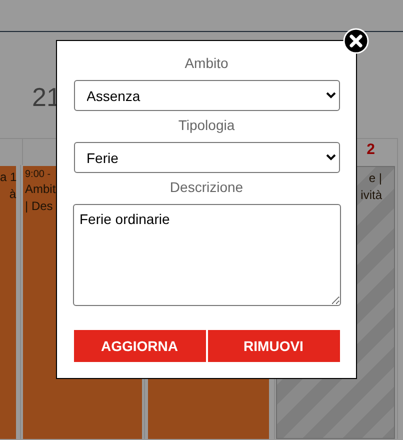 This screenshot has width=403, height=440. I want to click on action-button: RIMUOVI, so click(274, 346).